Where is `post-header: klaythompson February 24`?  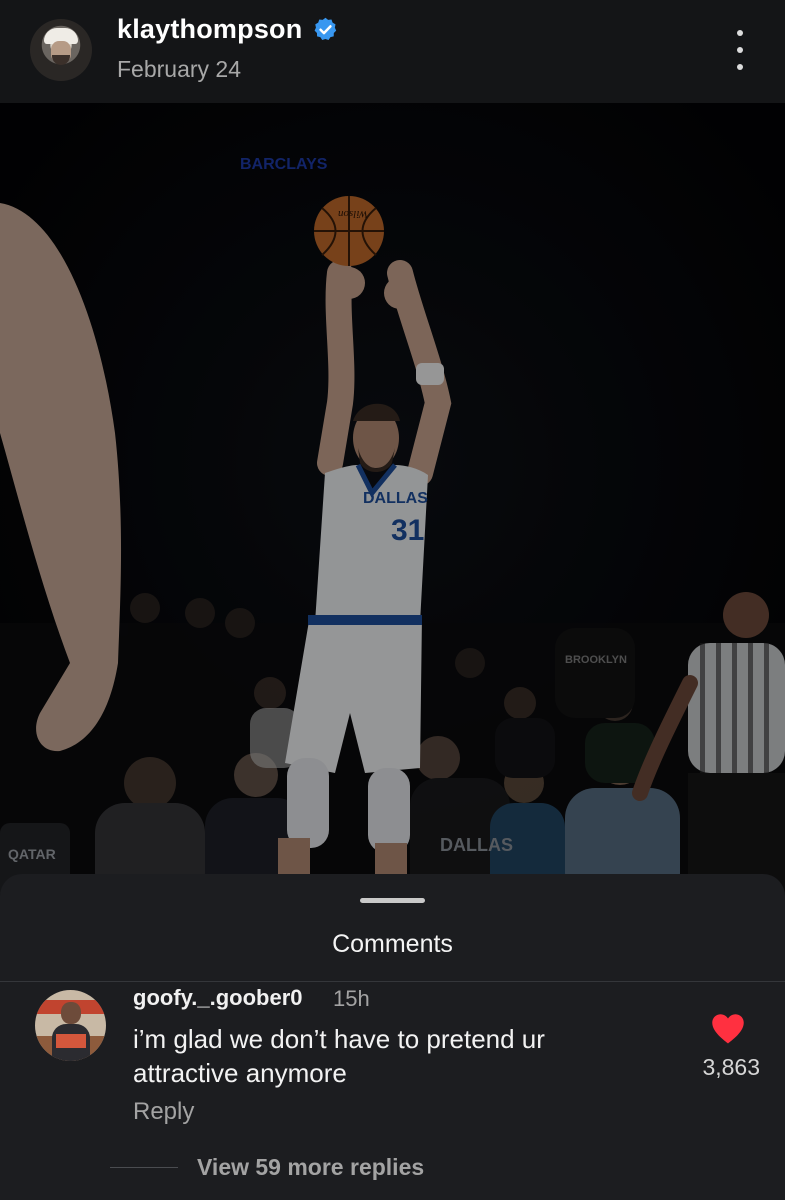
post-header: klaythompson February 24 is located at coordinates (392, 51).